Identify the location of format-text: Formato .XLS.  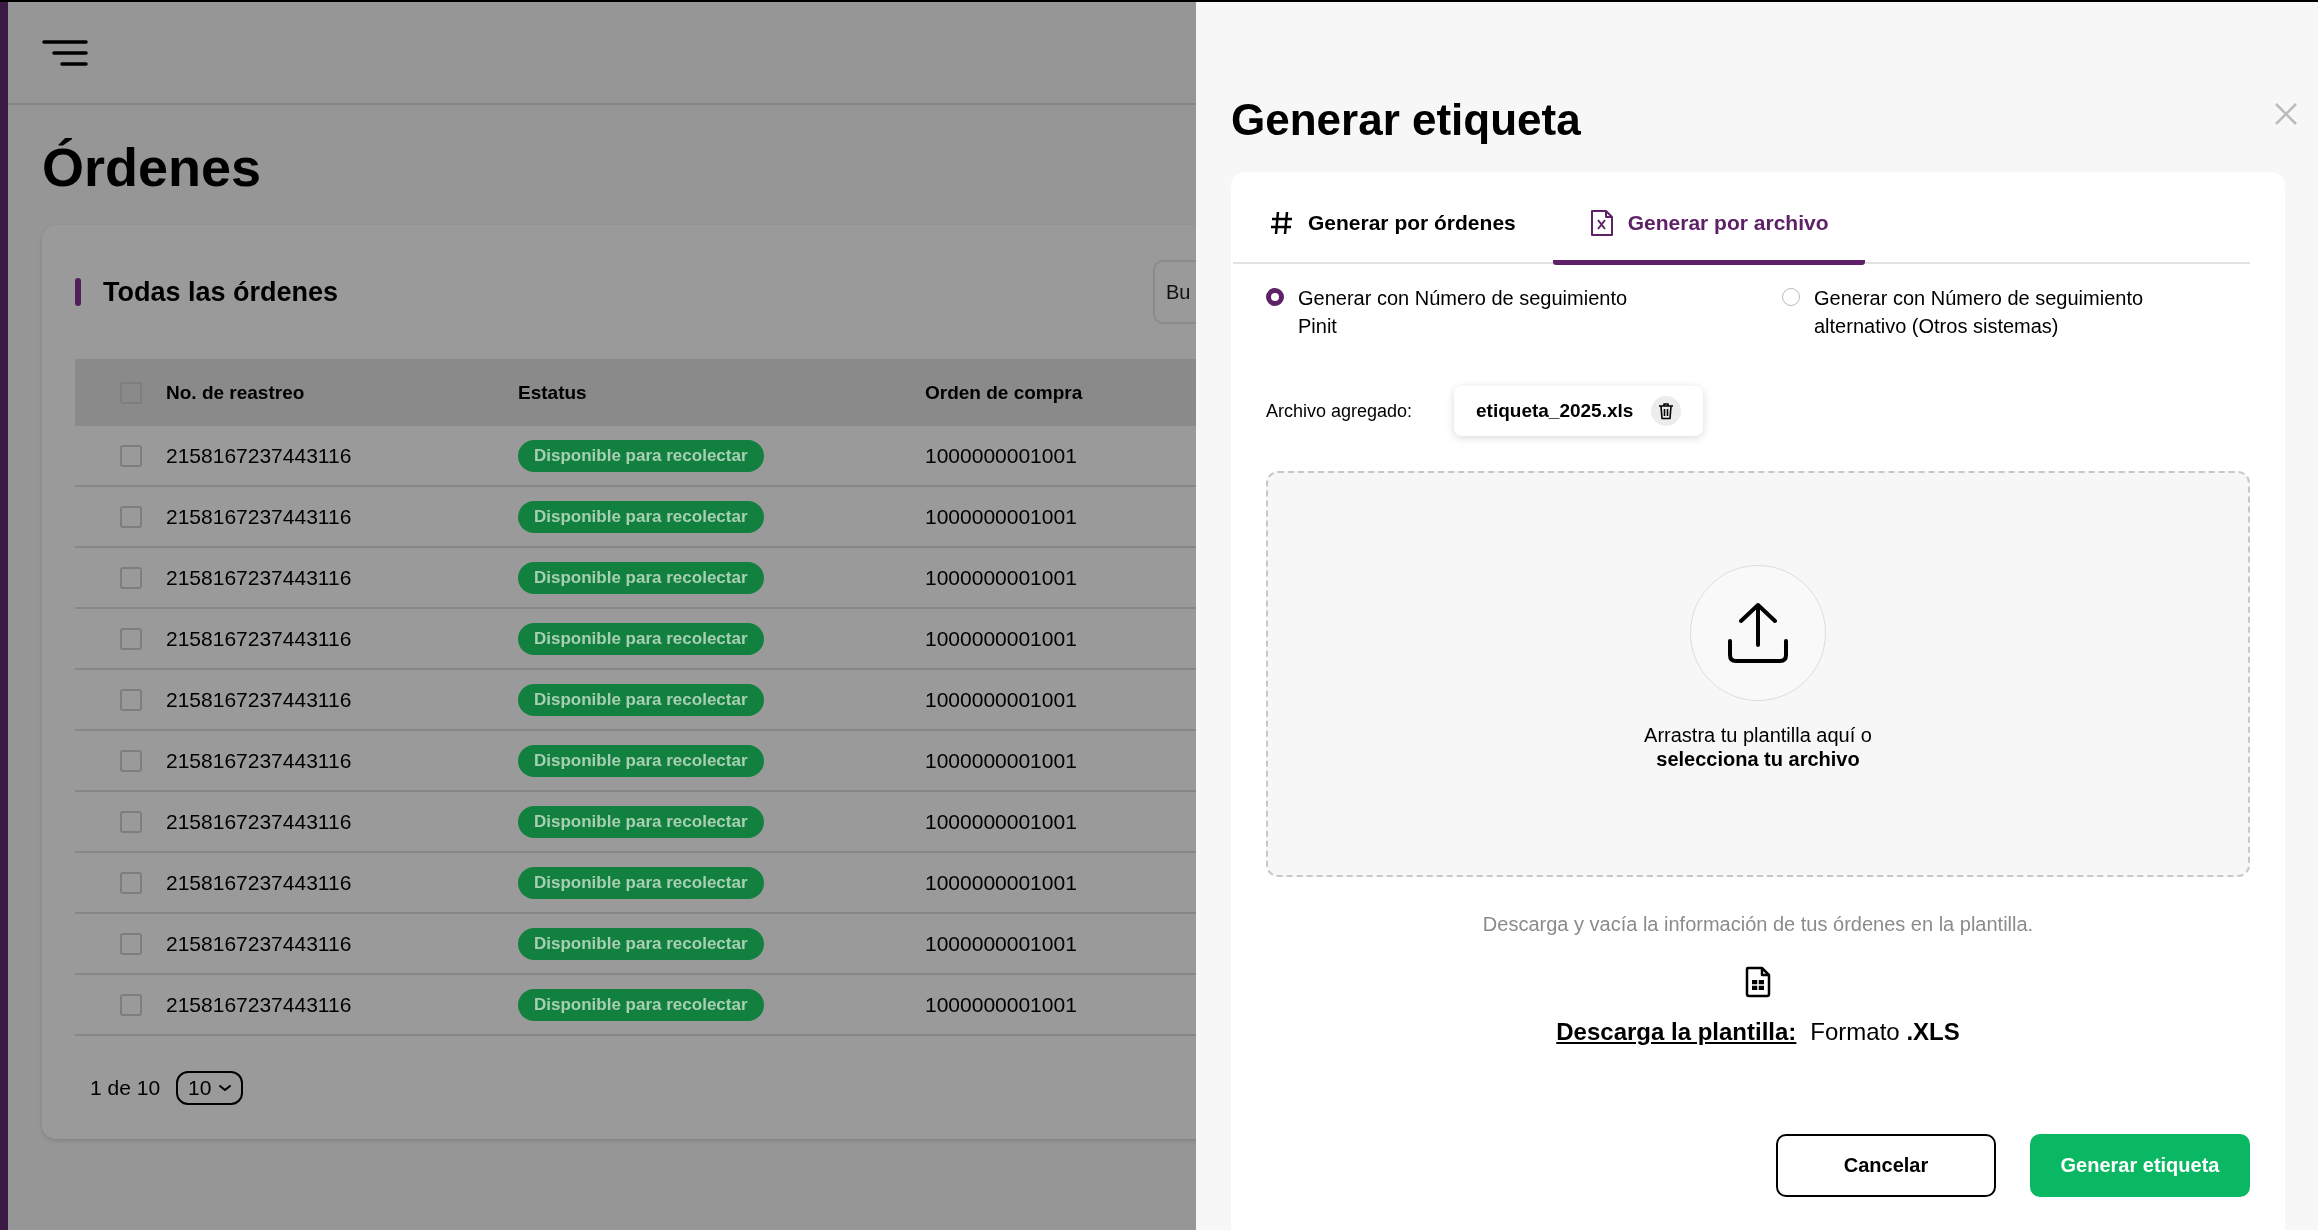
(1885, 1032).